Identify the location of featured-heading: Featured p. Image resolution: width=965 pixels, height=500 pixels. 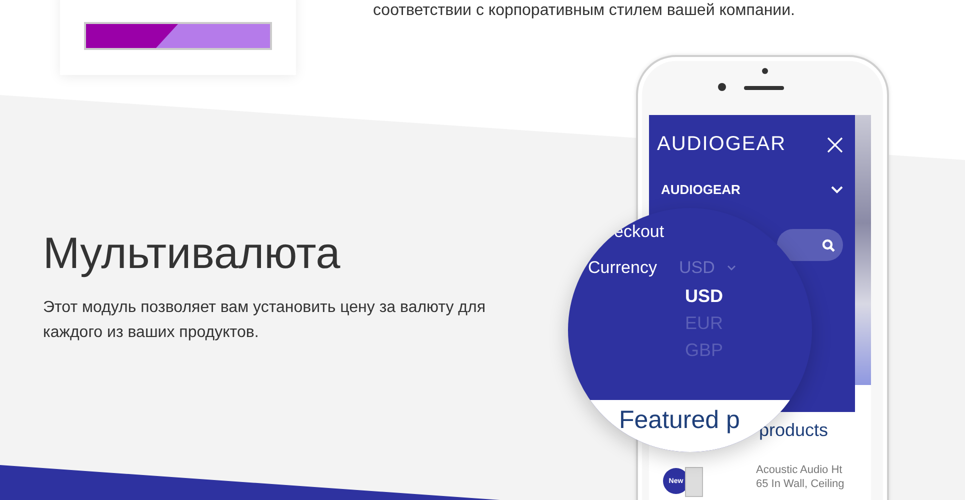
(679, 420).